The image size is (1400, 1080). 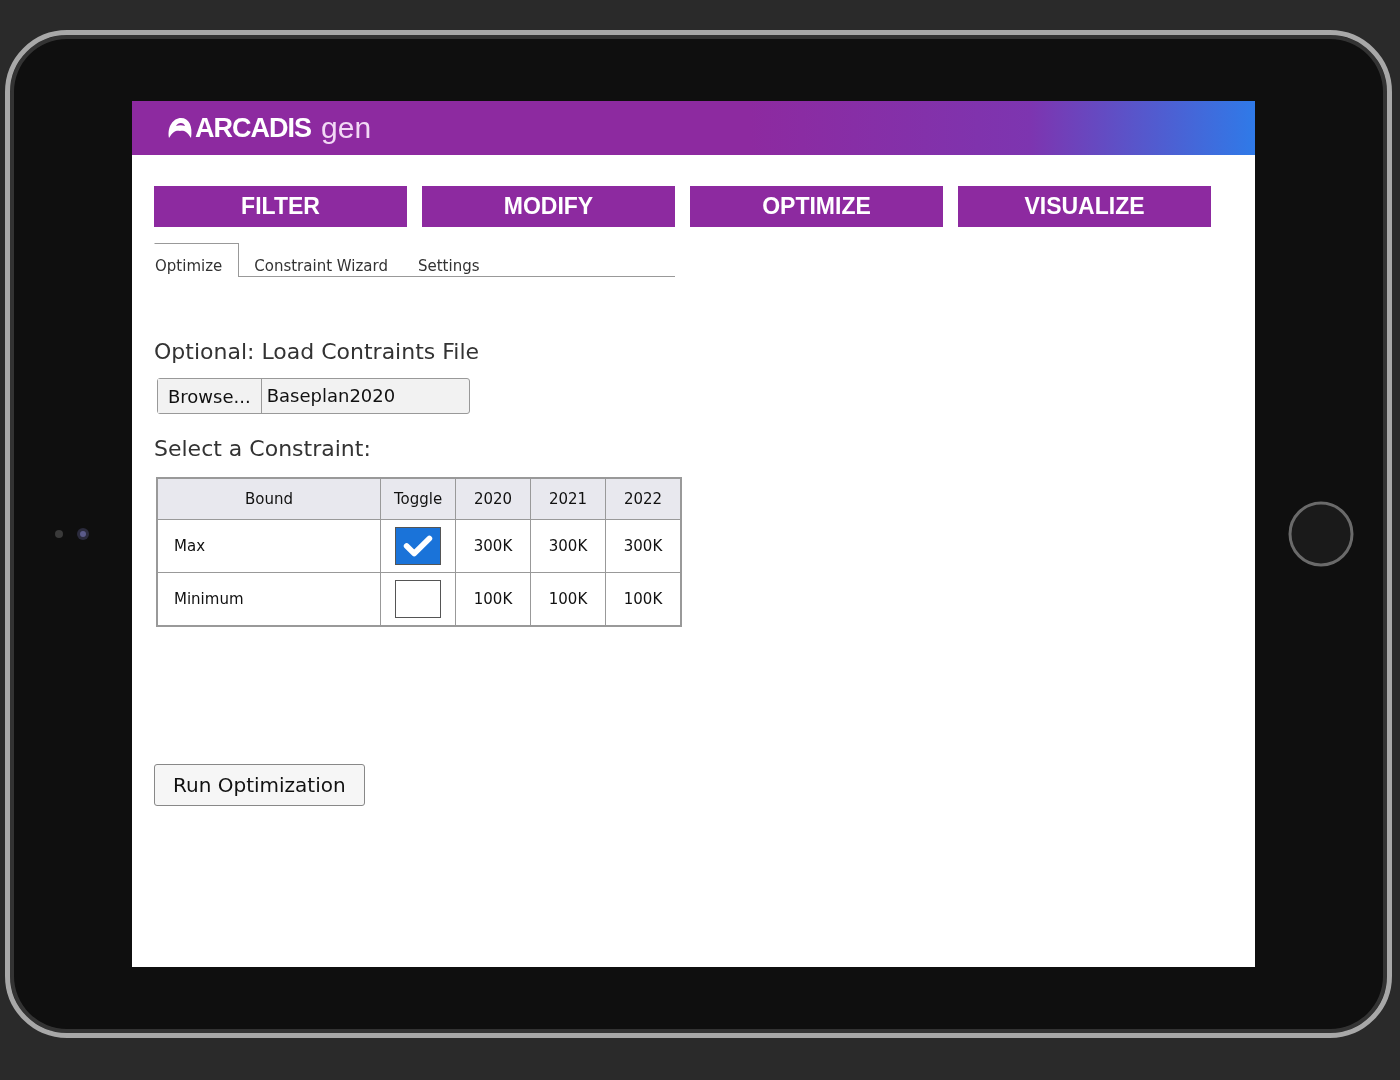 What do you see at coordinates (346, 128) in the screenshot?
I see `brand-suffix: gen` at bounding box center [346, 128].